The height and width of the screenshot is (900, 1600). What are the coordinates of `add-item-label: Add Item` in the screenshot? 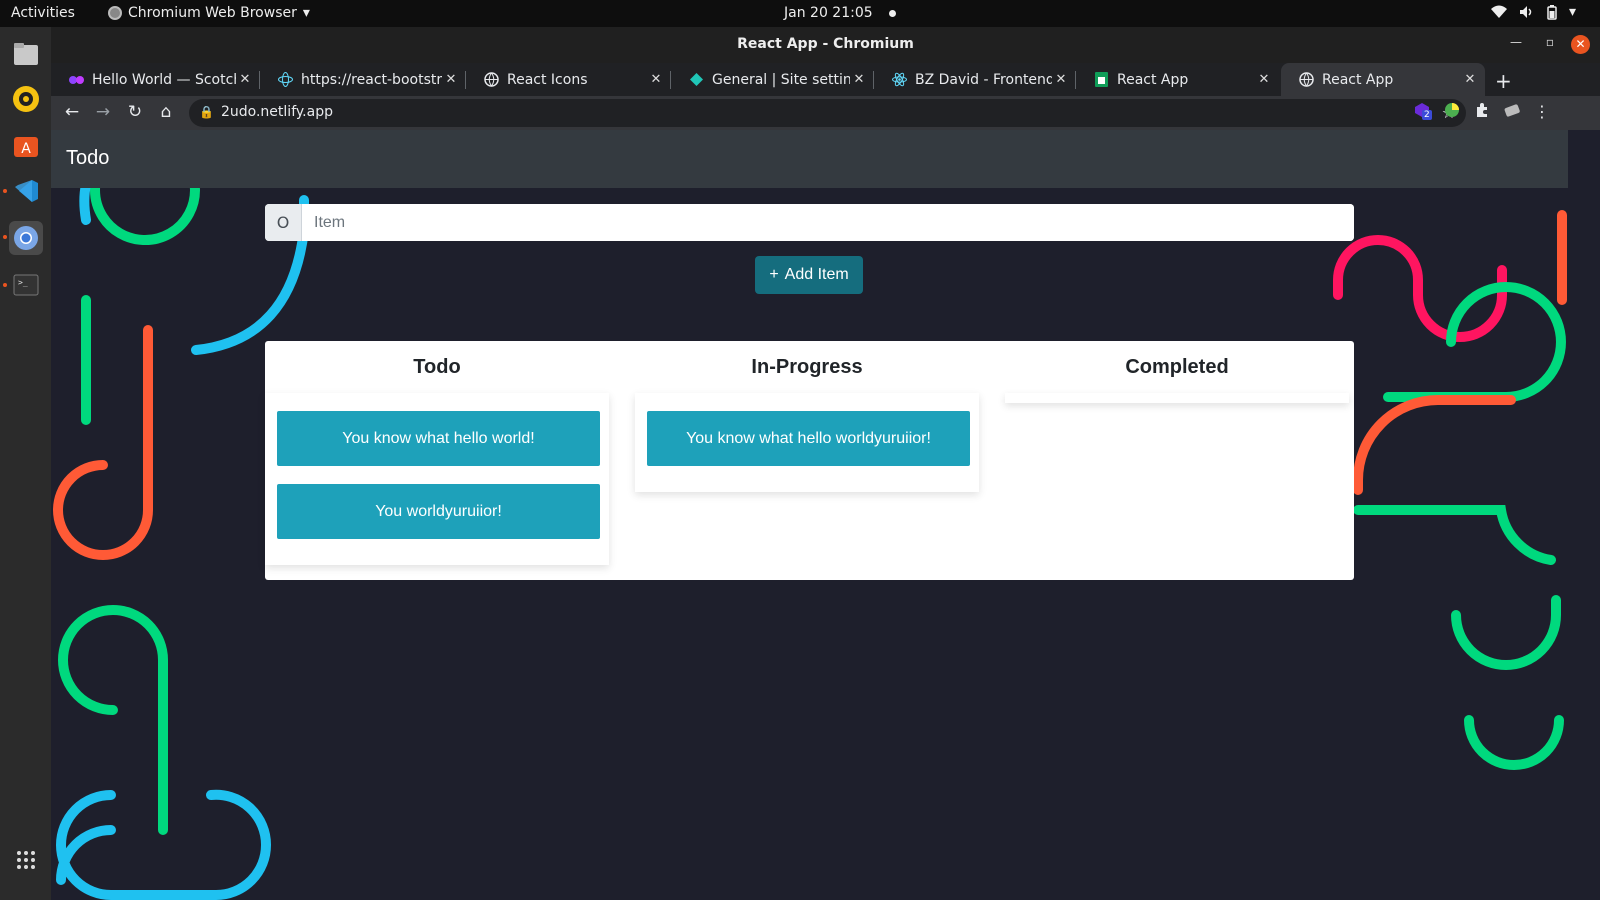 It's located at (816, 274).